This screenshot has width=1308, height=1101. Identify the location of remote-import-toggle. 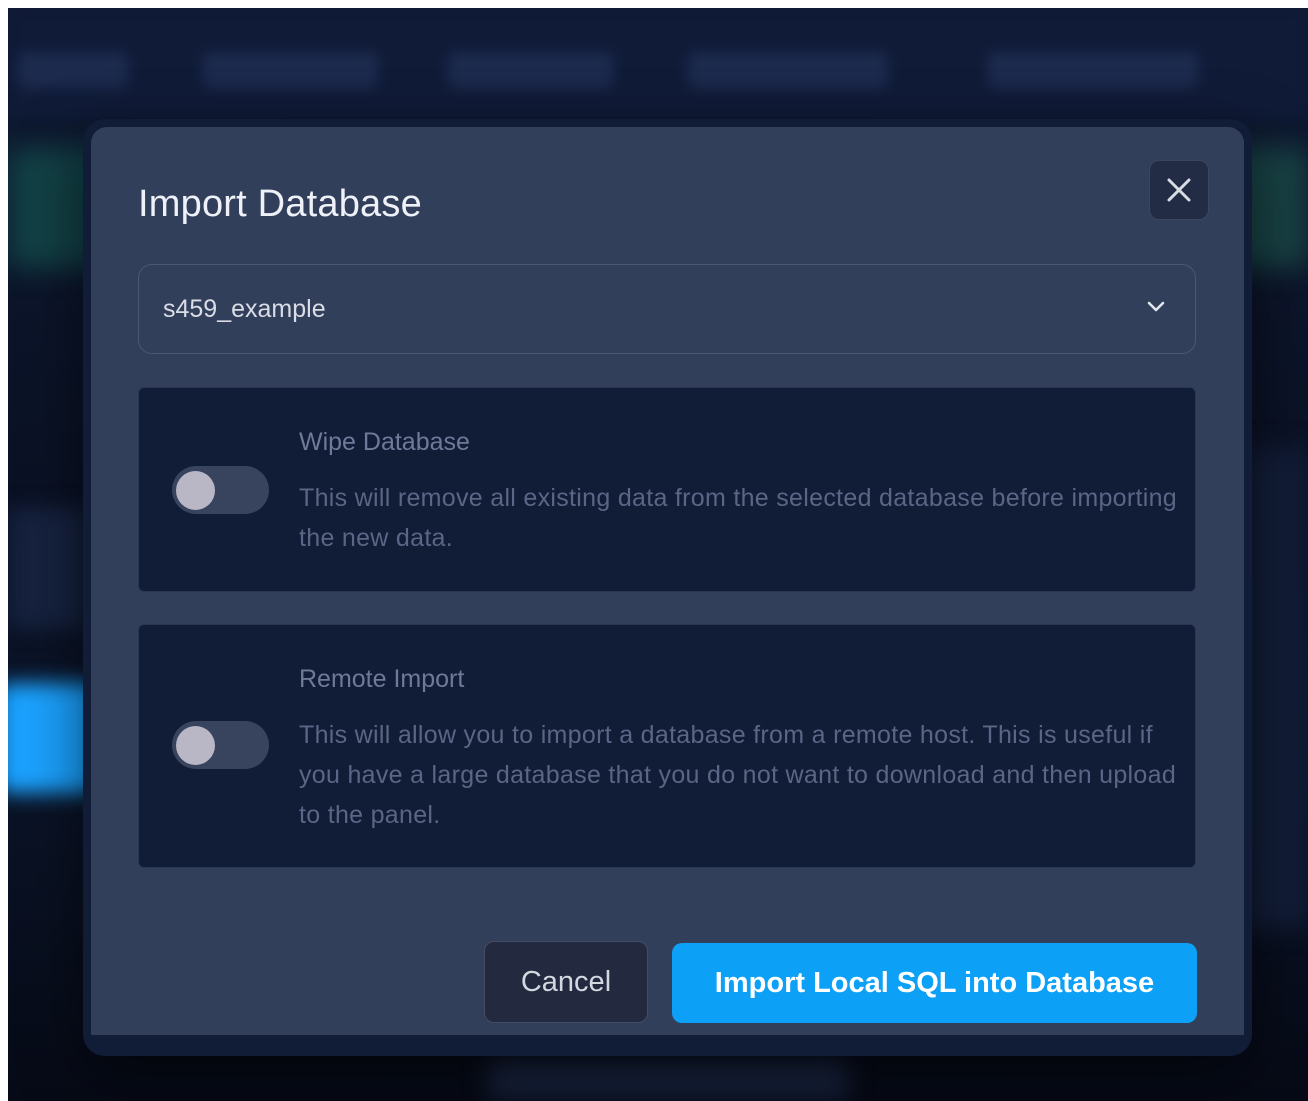
(220, 745).